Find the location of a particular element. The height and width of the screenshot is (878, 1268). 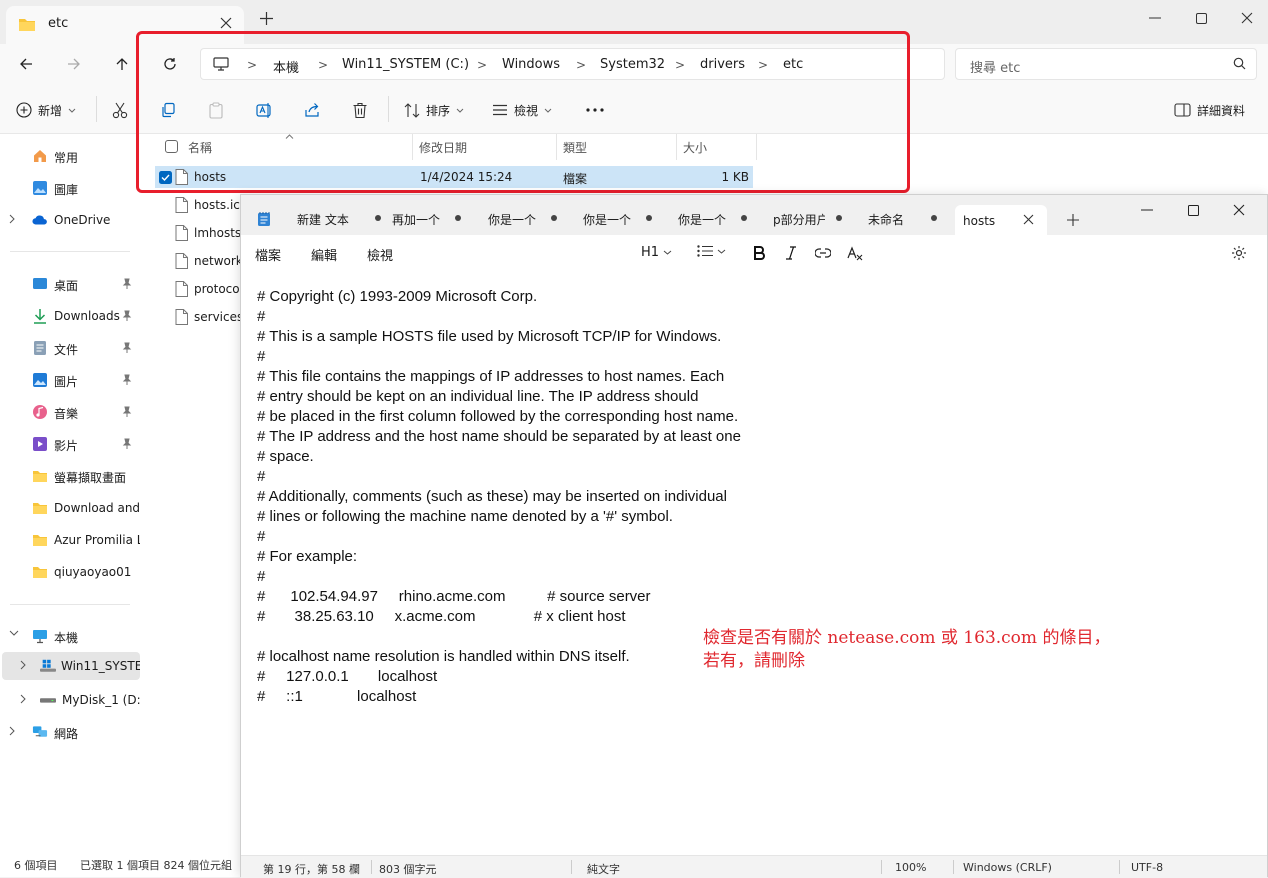

sidebar-item-desktop: 桌面 is located at coordinates (70, 284).